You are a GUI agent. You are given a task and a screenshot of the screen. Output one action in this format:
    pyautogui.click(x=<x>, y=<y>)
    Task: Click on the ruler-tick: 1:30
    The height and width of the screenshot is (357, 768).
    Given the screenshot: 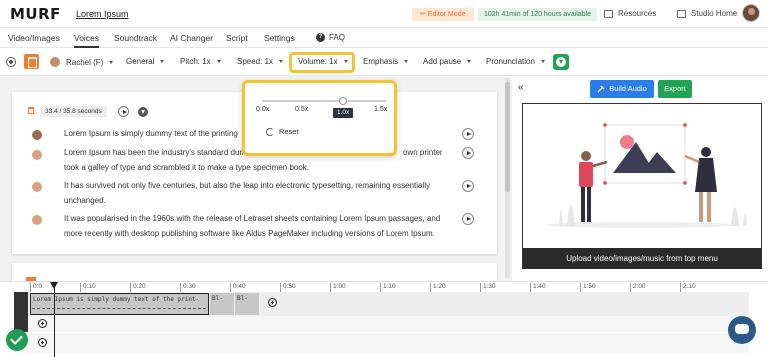 What is the action you would take?
    pyautogui.click(x=488, y=287)
    